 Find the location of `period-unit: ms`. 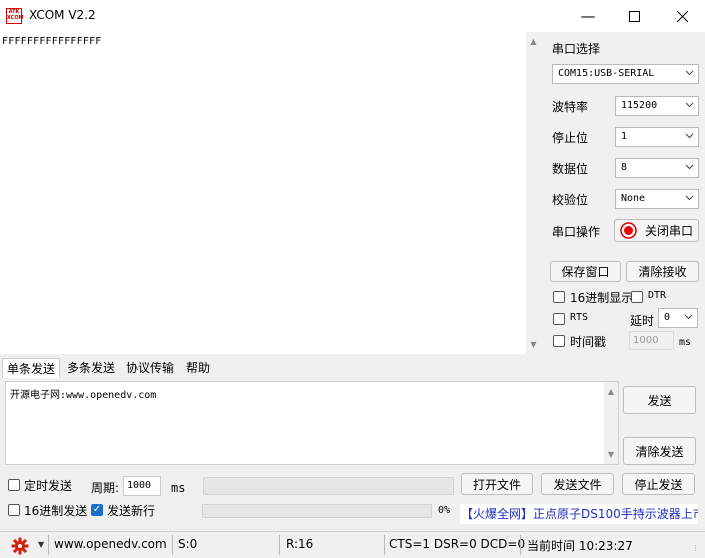

period-unit: ms is located at coordinates (178, 488).